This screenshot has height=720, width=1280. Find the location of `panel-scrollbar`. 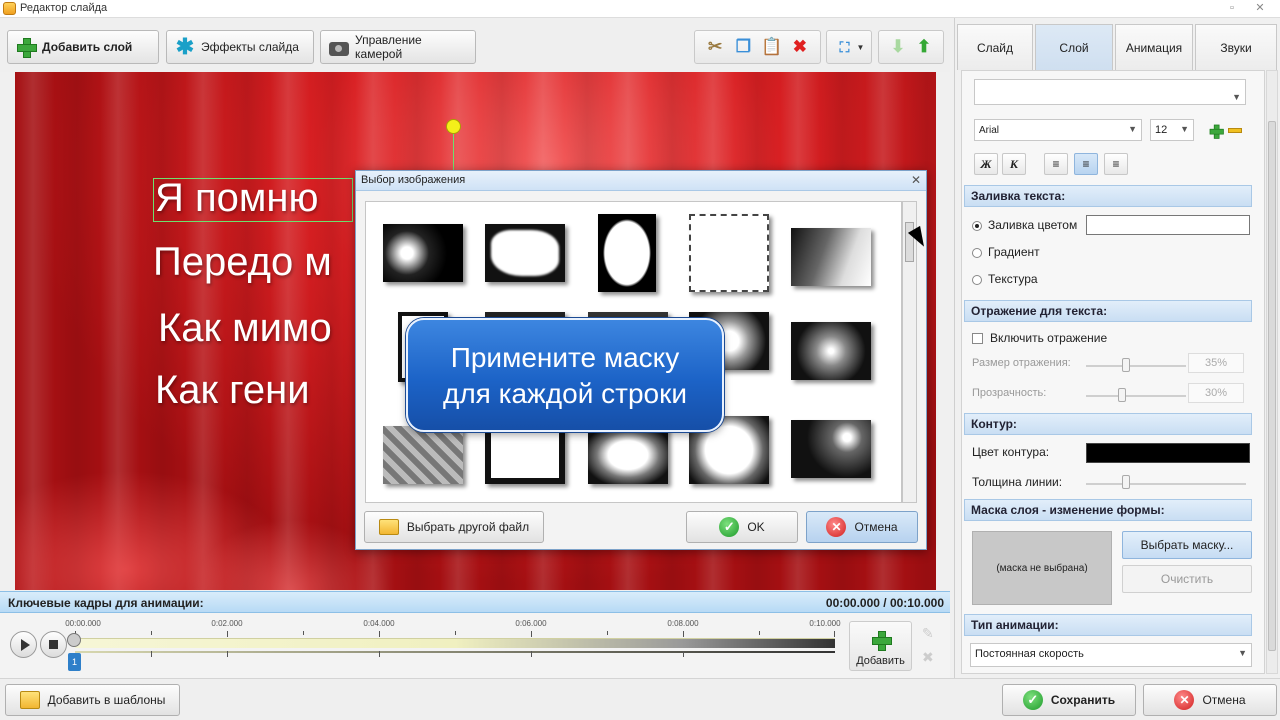

panel-scrollbar is located at coordinates (1272, 372).